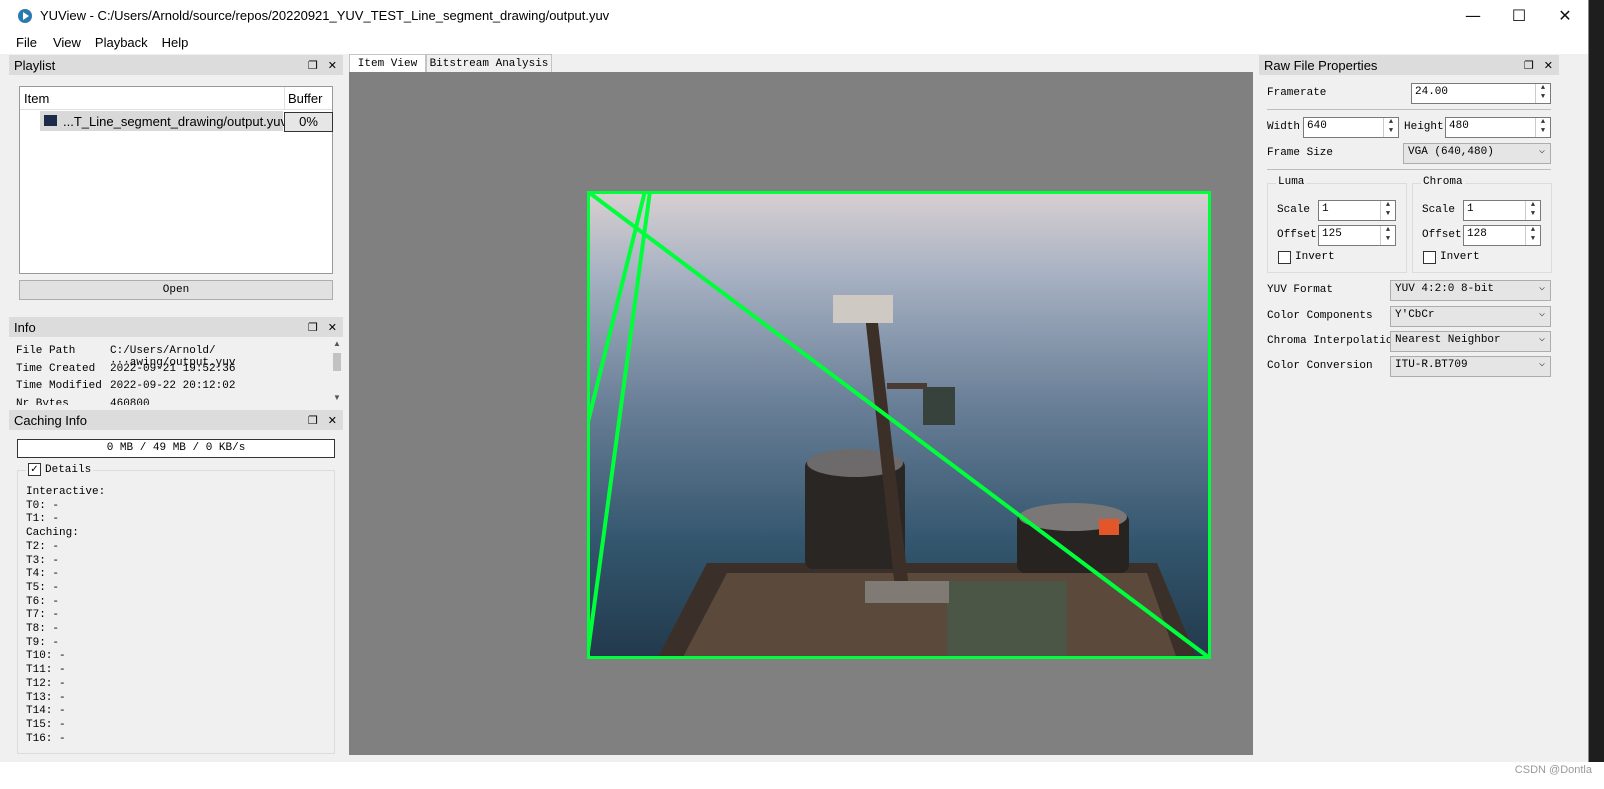  I want to click on scroll-thumb, so click(337, 362).